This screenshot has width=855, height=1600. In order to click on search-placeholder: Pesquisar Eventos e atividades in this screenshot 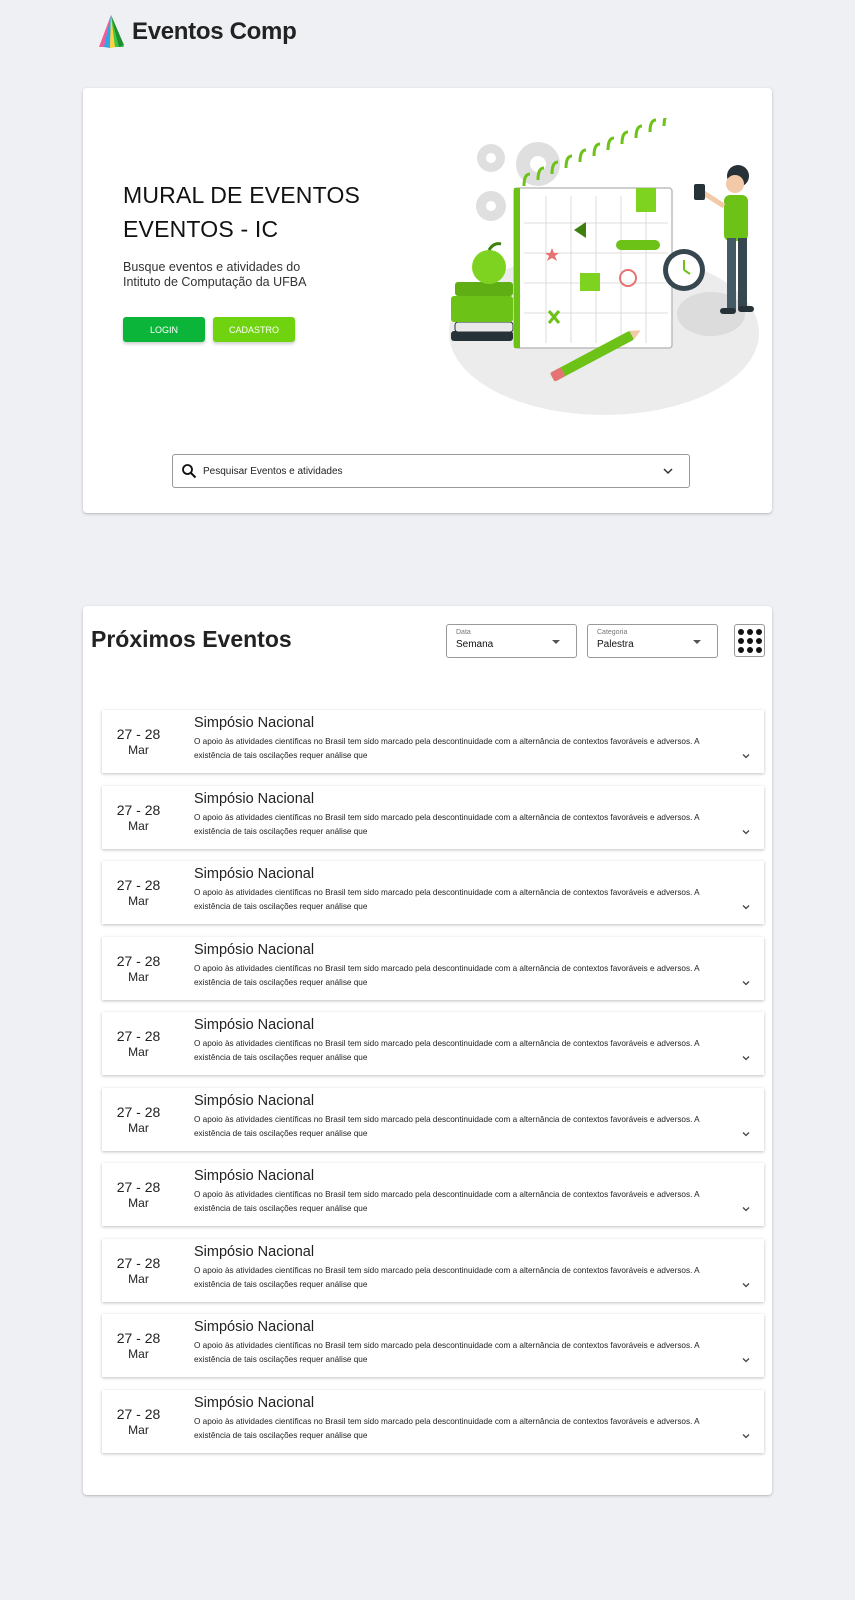, I will do `click(273, 471)`.